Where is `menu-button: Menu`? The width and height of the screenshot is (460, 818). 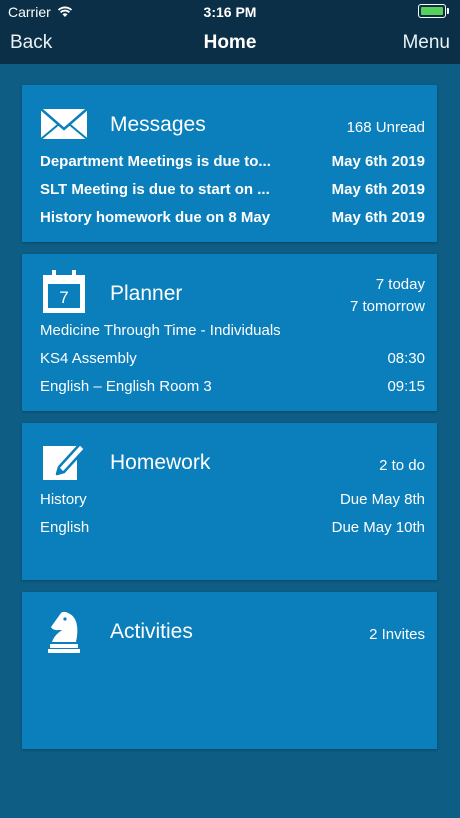 menu-button: Menu is located at coordinates (426, 43).